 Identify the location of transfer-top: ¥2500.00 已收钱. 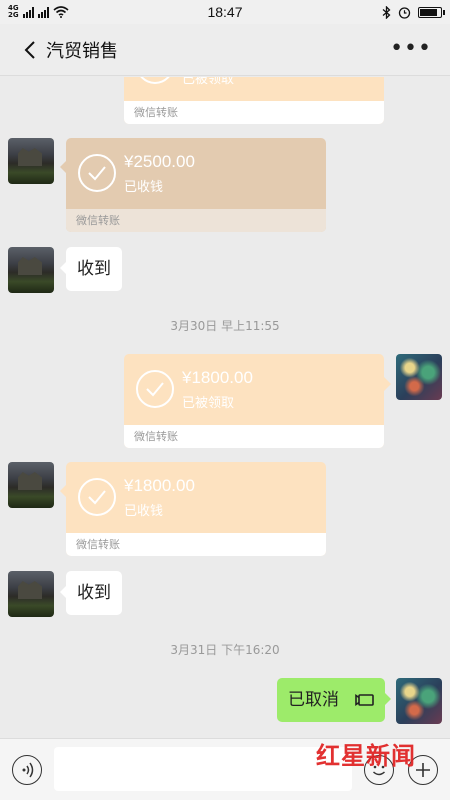
(196, 173).